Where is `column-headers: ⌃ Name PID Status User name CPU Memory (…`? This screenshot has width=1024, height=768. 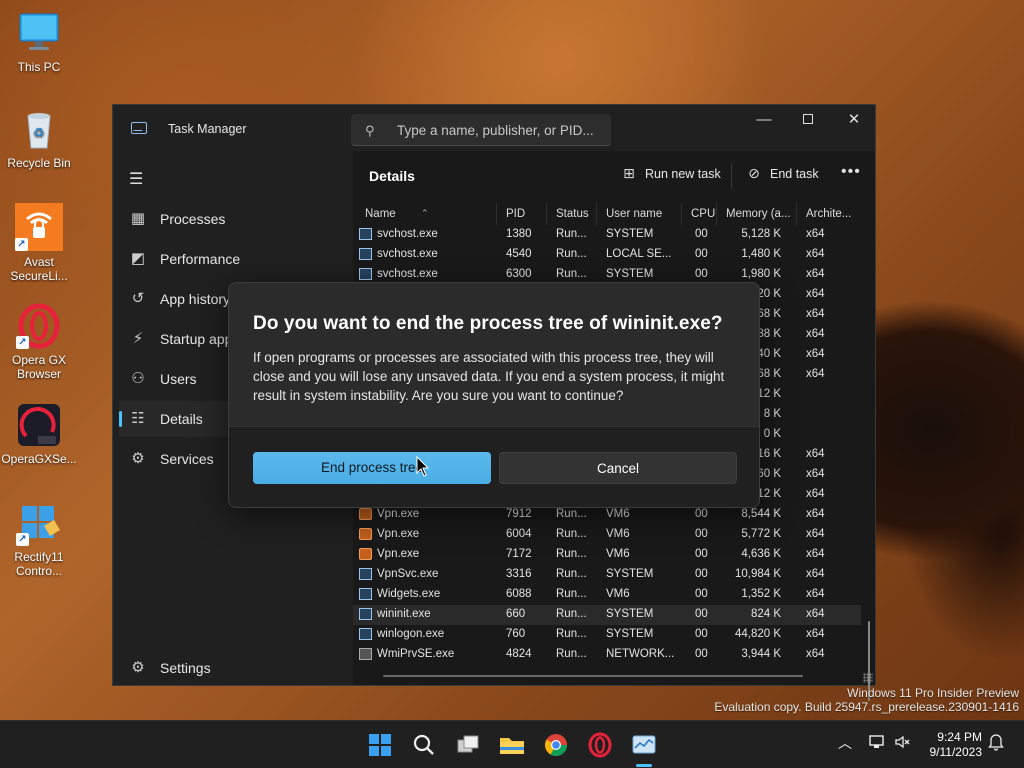 column-headers: ⌃ Name PID Status User name CPU Memory (… is located at coordinates (607, 214).